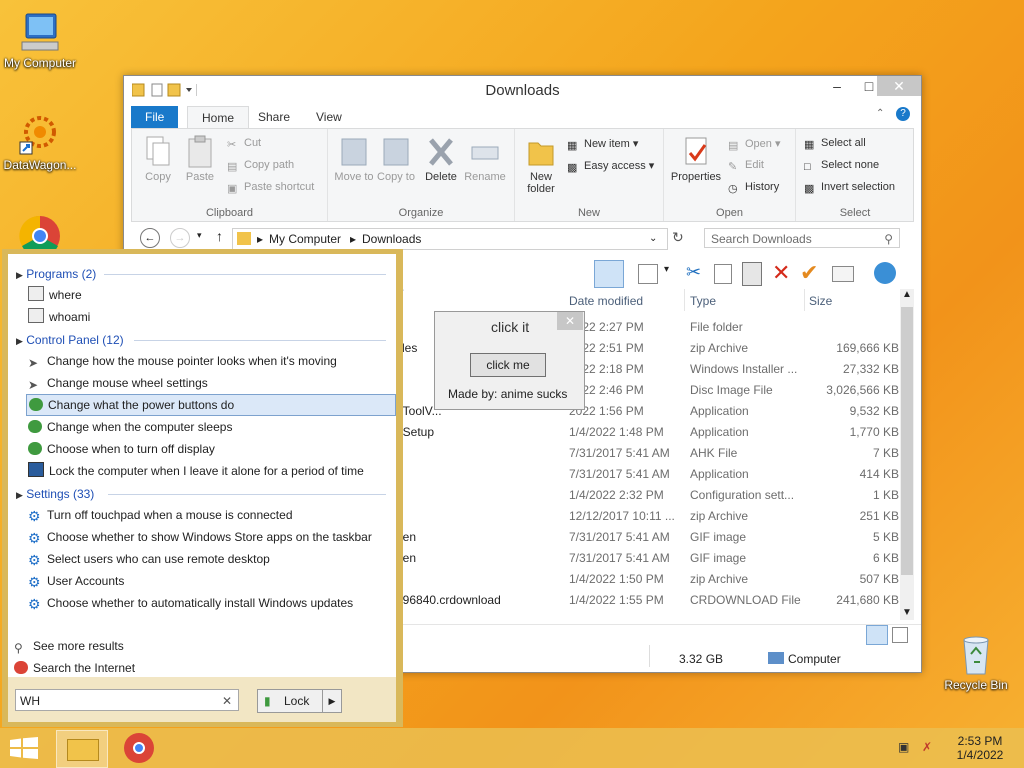 Image resolution: width=1024 pixels, height=768 pixels. I want to click on result-turn-off-display: Choose when to turn off display, so click(121, 449).